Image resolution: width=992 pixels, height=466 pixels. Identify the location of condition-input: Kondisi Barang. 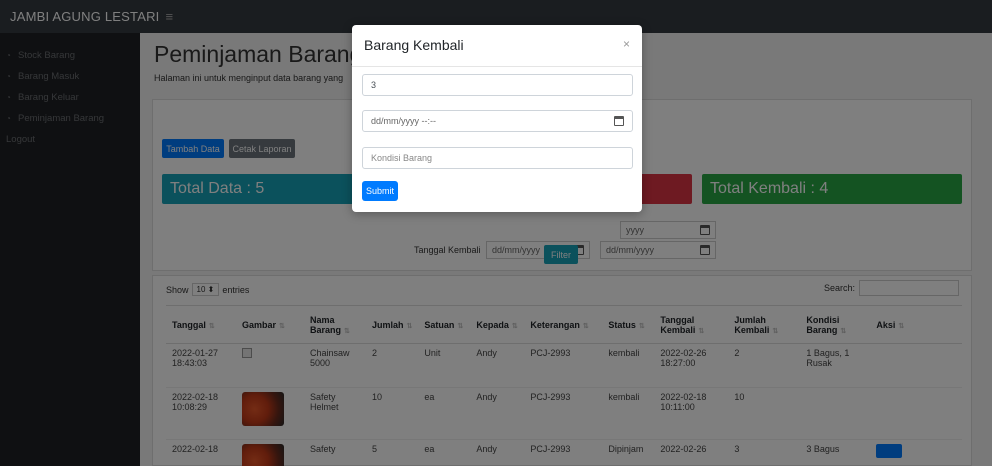
(497, 158).